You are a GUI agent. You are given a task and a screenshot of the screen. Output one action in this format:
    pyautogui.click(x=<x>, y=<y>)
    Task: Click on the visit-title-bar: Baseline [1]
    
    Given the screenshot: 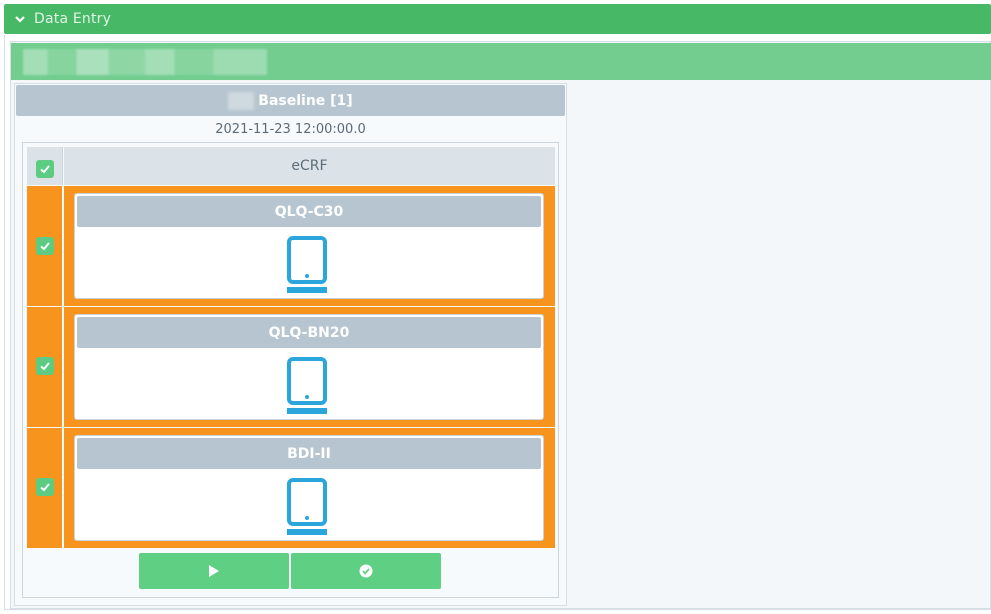 What is the action you would take?
    pyautogui.click(x=290, y=100)
    